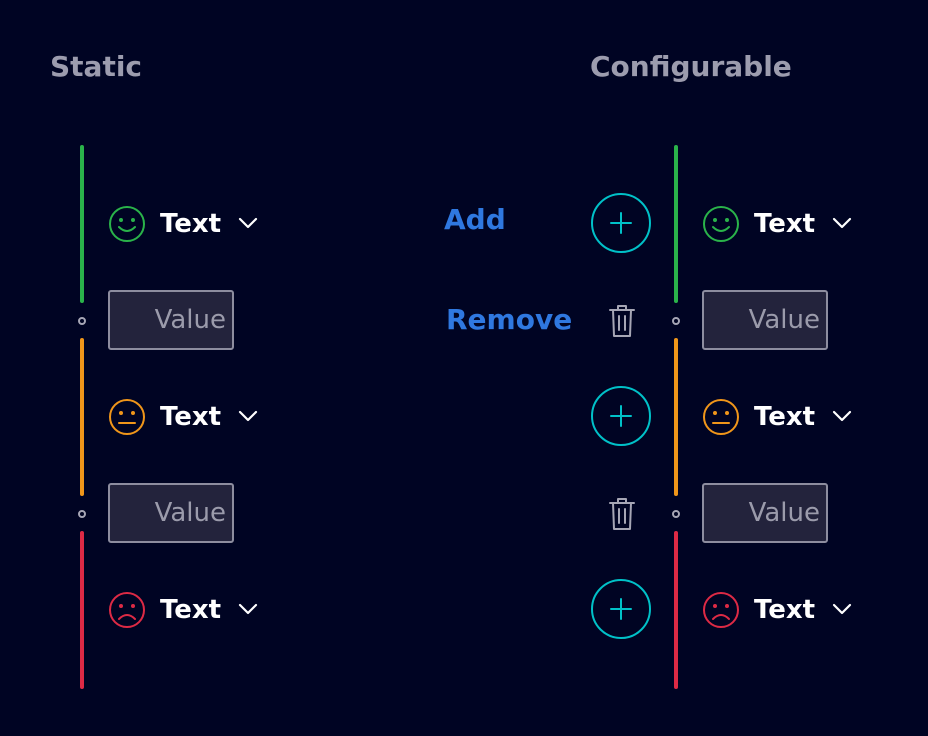  Describe the element at coordinates (475, 219) in the screenshot. I see `add-annotation: Add` at that location.